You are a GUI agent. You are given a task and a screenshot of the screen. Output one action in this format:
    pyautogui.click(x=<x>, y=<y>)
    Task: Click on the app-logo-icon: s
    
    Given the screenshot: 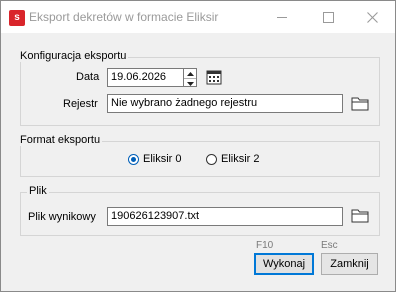 What is the action you would take?
    pyautogui.click(x=17, y=18)
    